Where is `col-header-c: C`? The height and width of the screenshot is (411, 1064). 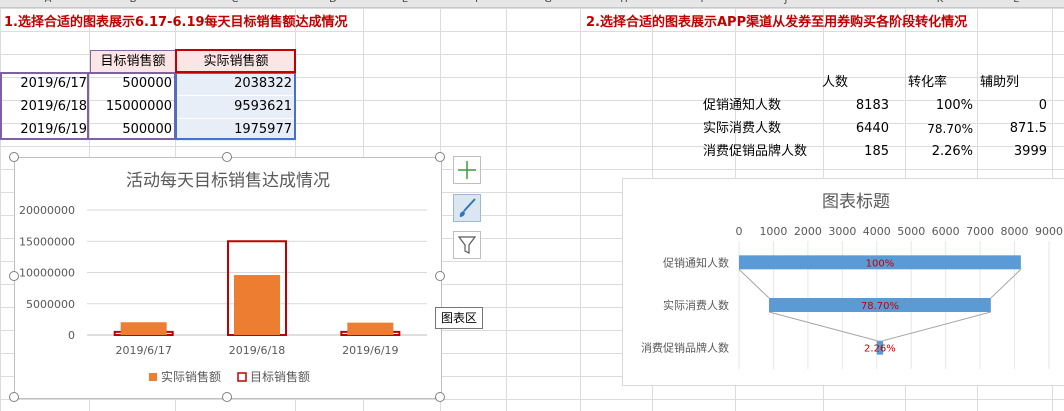 col-header-c: C is located at coordinates (235, 2).